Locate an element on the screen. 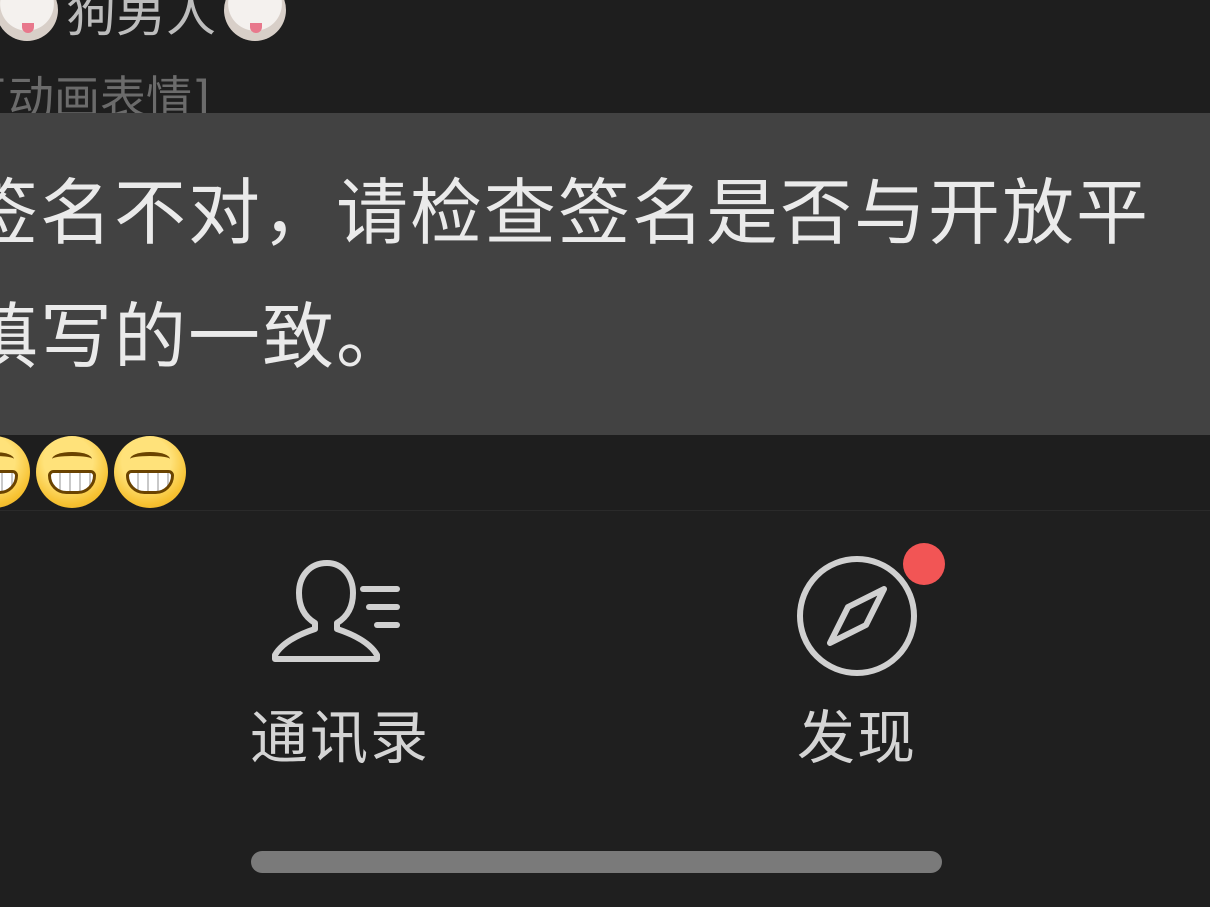 The image size is (1210, 907). quoted-line-2: 填写的一致。 is located at coordinates (205, 337).